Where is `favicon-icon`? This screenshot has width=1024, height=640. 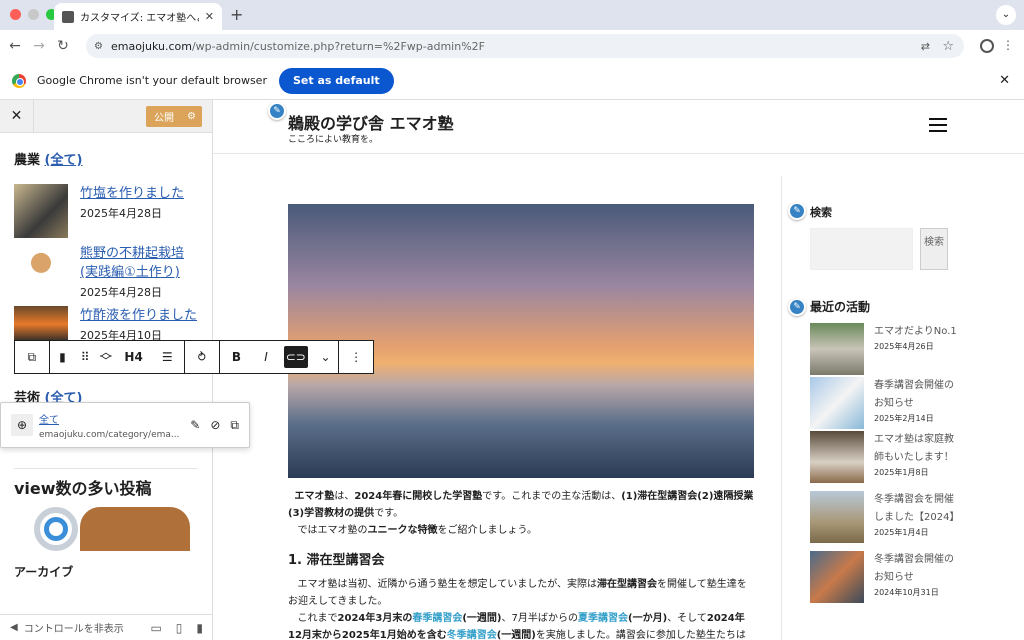
favicon-icon is located at coordinates (68, 16).